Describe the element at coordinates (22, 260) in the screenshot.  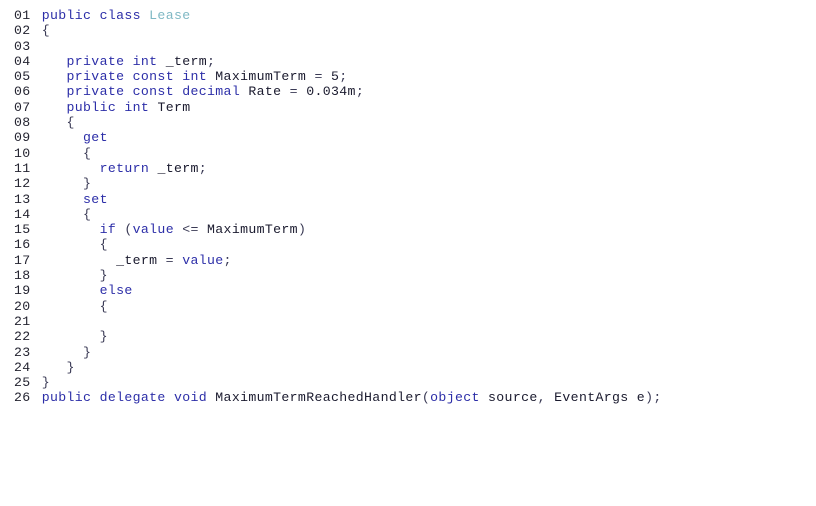
I see `line-number: 17` at that location.